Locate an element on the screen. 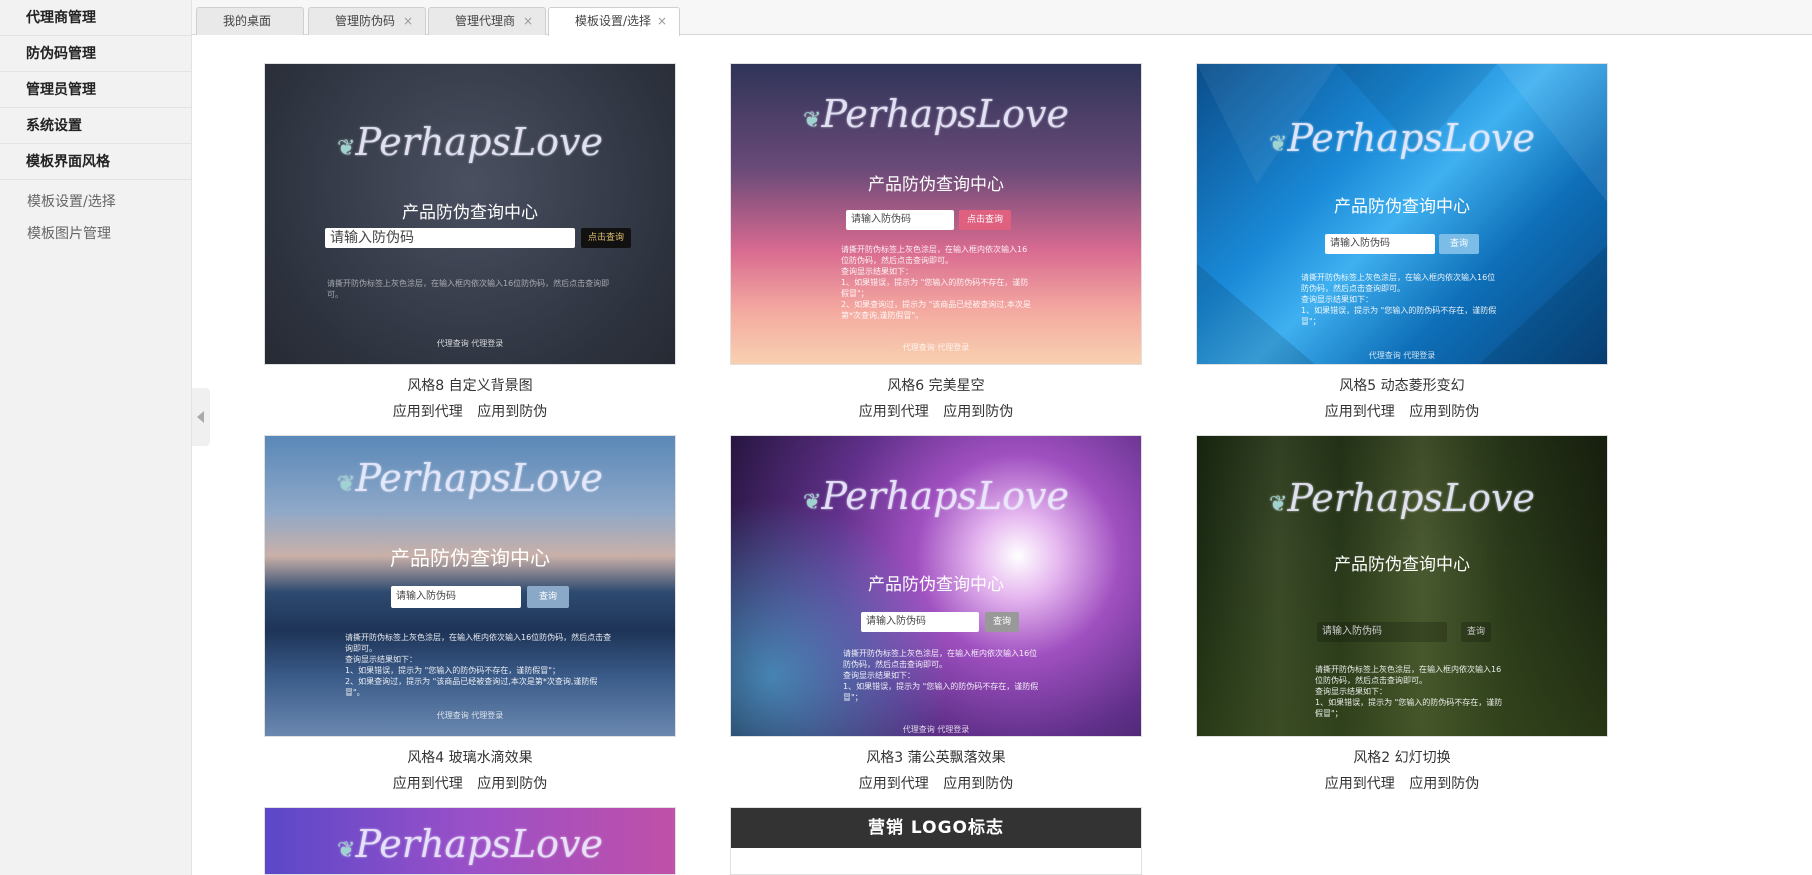 Image resolution: width=1812 pixels, height=875 pixels. template-caption: 风格2 幻灯切换 is located at coordinates (1402, 758).